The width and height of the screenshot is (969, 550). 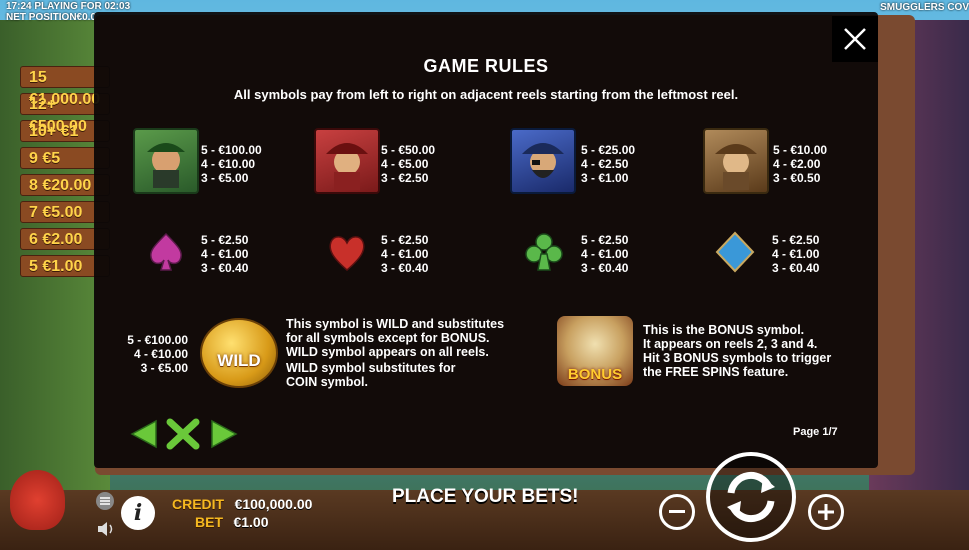 I want to click on club-icon, so click(x=544, y=252).